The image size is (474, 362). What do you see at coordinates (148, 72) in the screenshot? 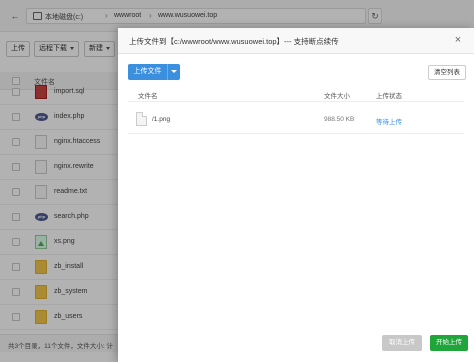
I see `upload-files-label: 上传文件` at bounding box center [148, 72].